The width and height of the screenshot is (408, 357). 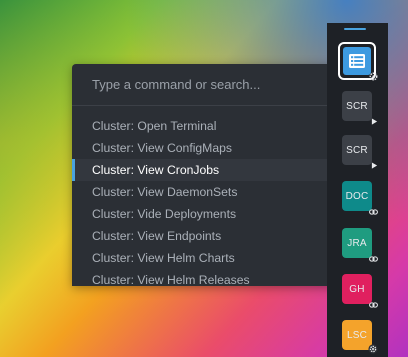 I want to click on command-item-view-daemonsets: Cluster: View DaemonSets, so click(x=209, y=192).